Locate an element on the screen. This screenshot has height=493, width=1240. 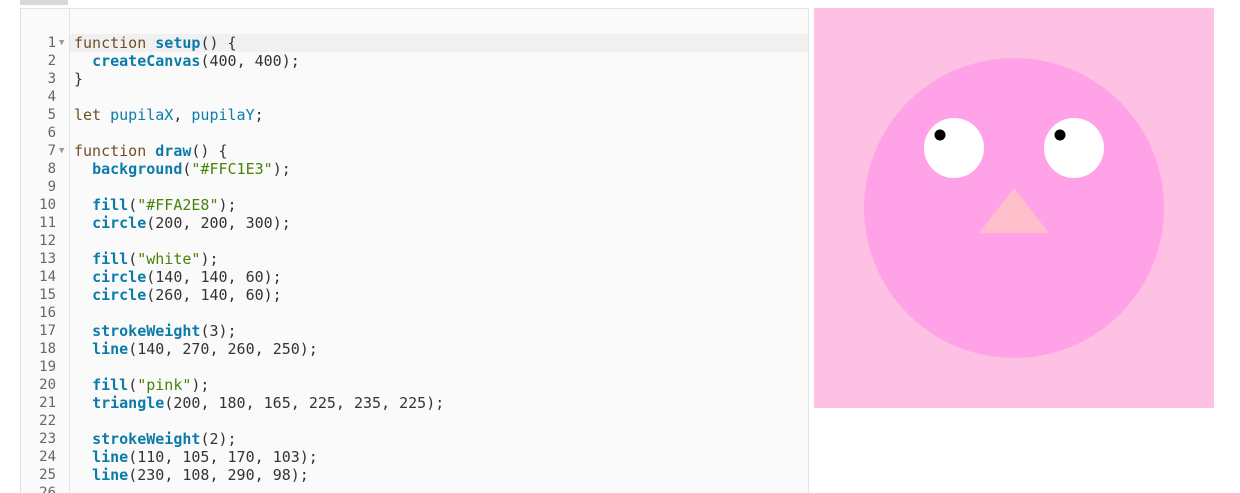
code-text: line(140, 270, 260, 250); is located at coordinates (196, 349).